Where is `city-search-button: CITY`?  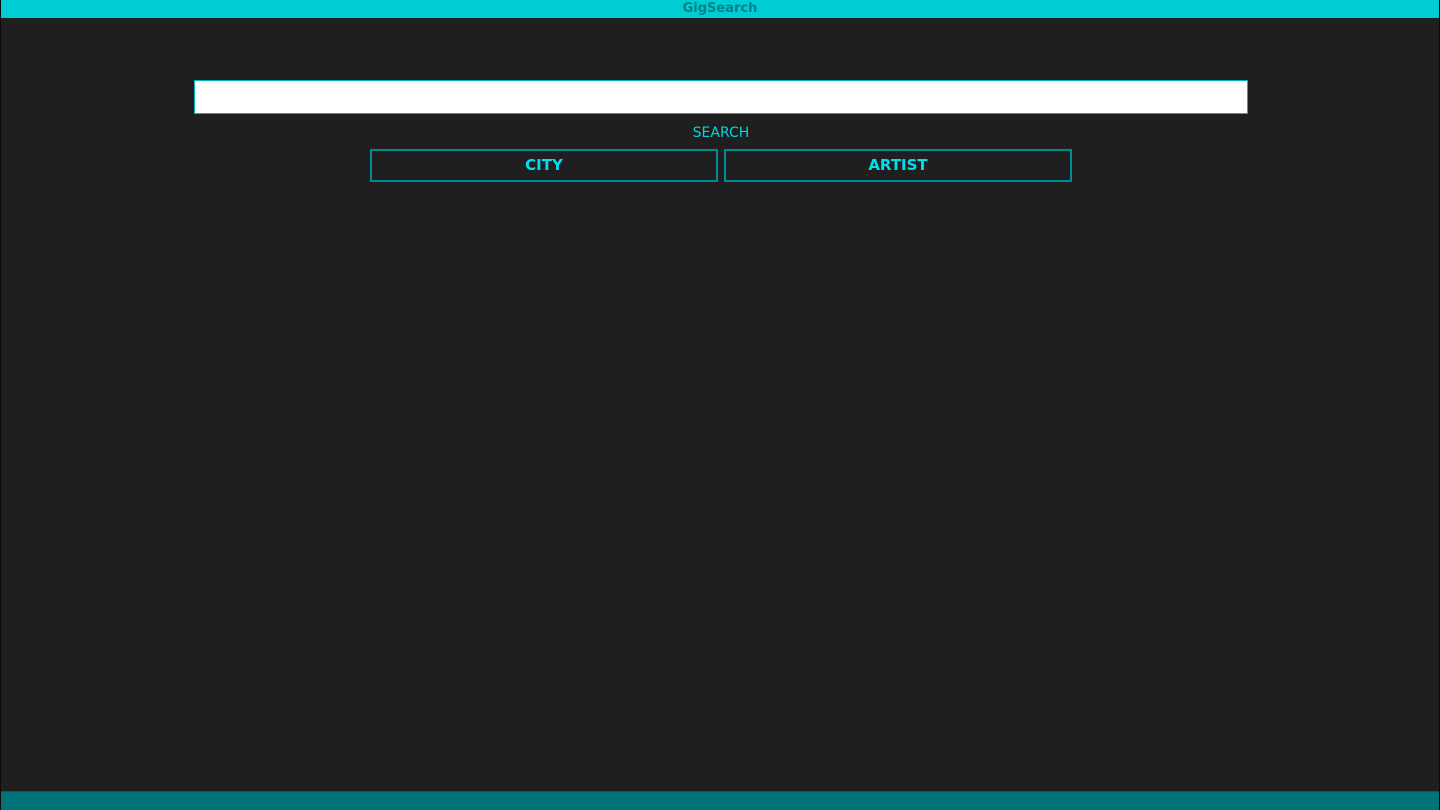
city-search-button: CITY is located at coordinates (544, 165).